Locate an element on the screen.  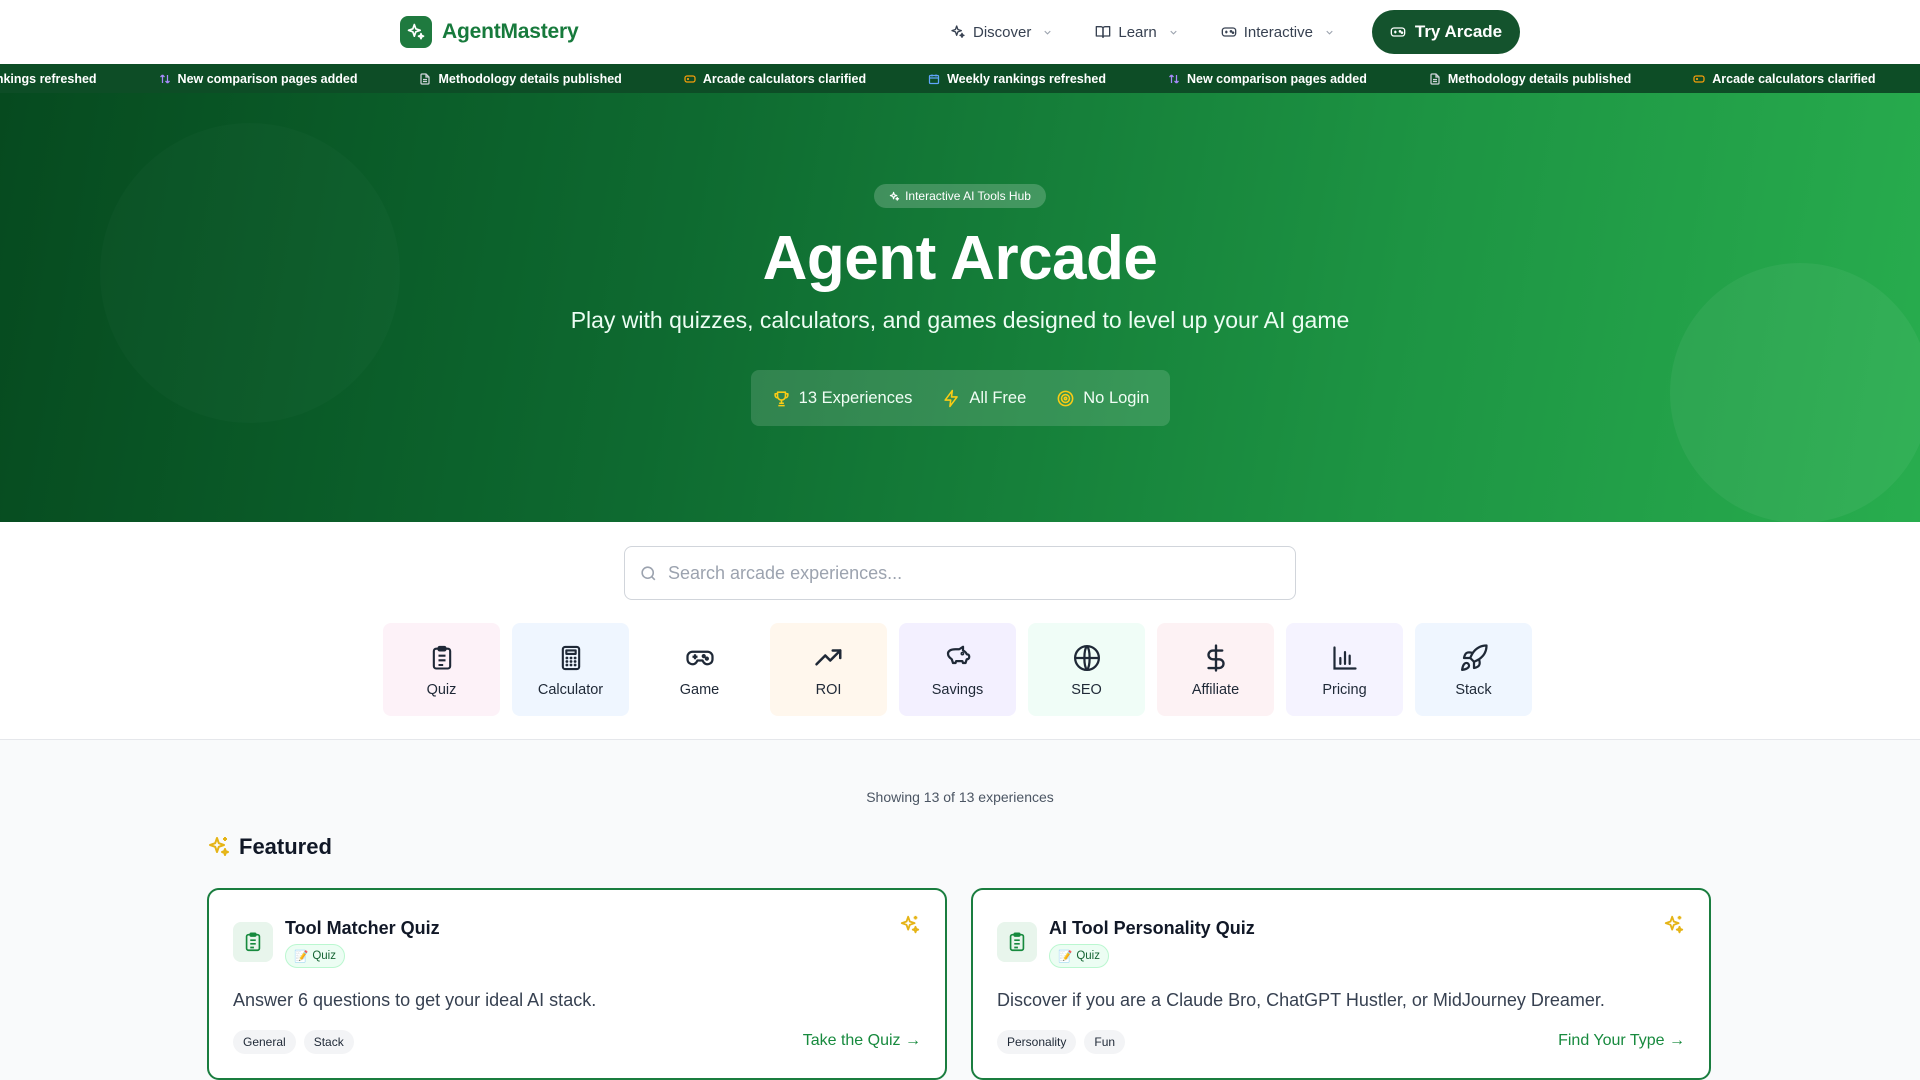
ticker-item-text: rankings refreshed is located at coordinates (48, 78).